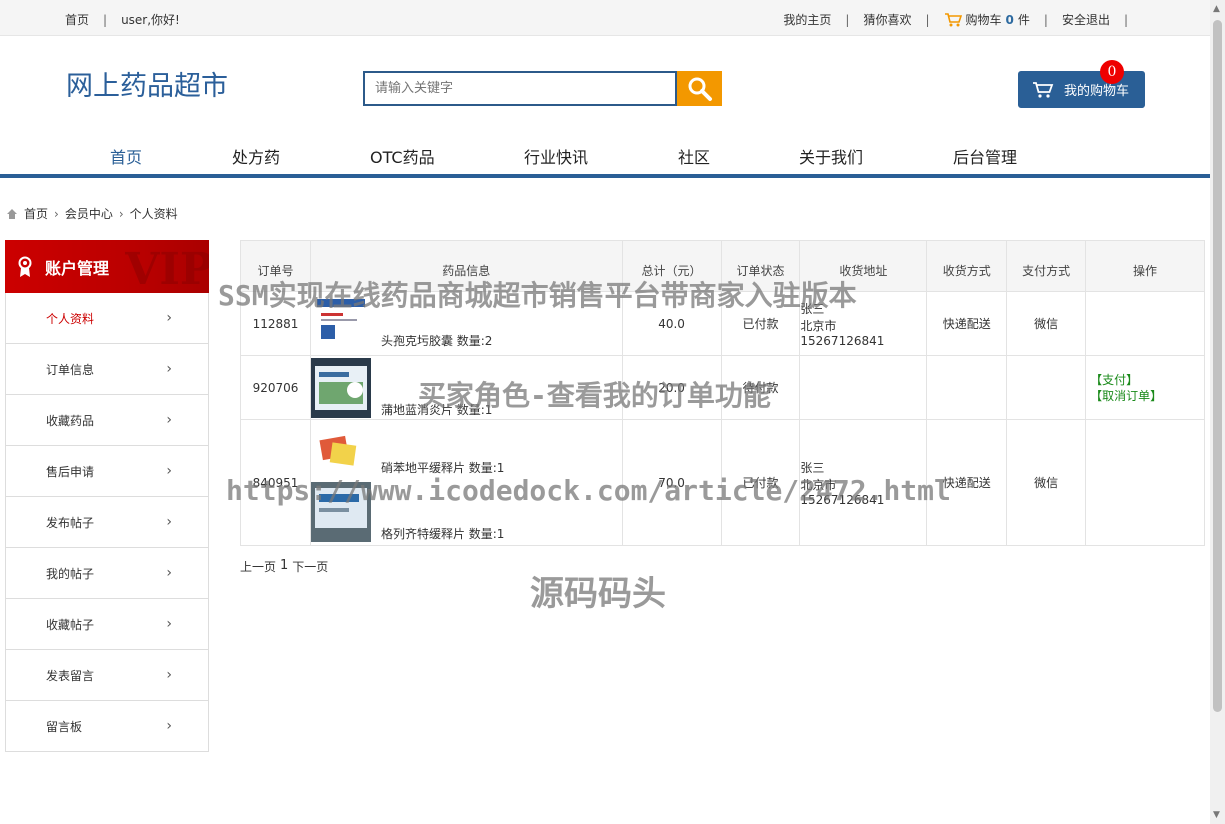 The height and width of the screenshot is (824, 1225). What do you see at coordinates (77, 268) in the screenshot?
I see `sidebar-title: 账户管理` at bounding box center [77, 268].